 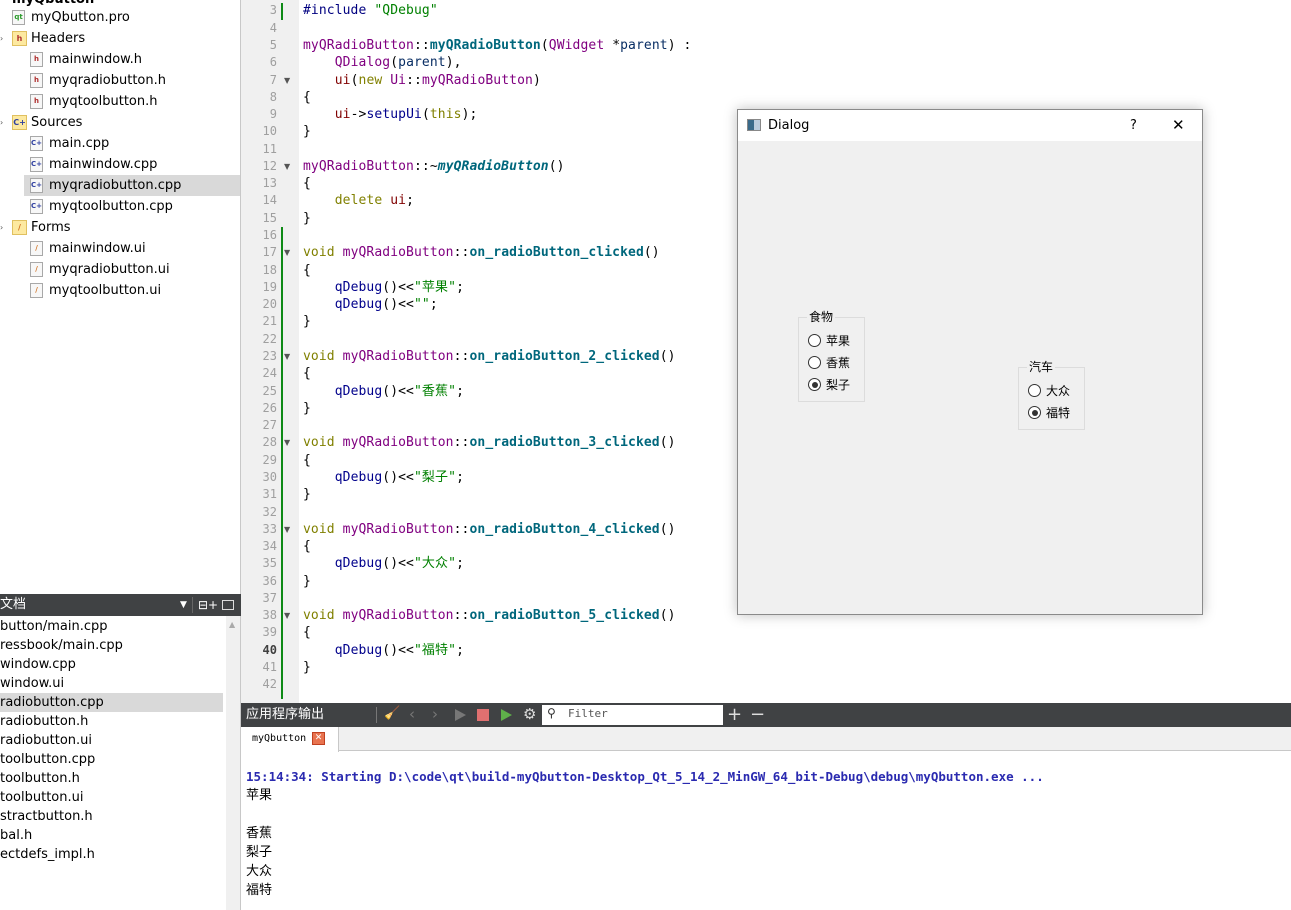 What do you see at coordinates (435, 714) in the screenshot?
I see `next-icon: ›` at bounding box center [435, 714].